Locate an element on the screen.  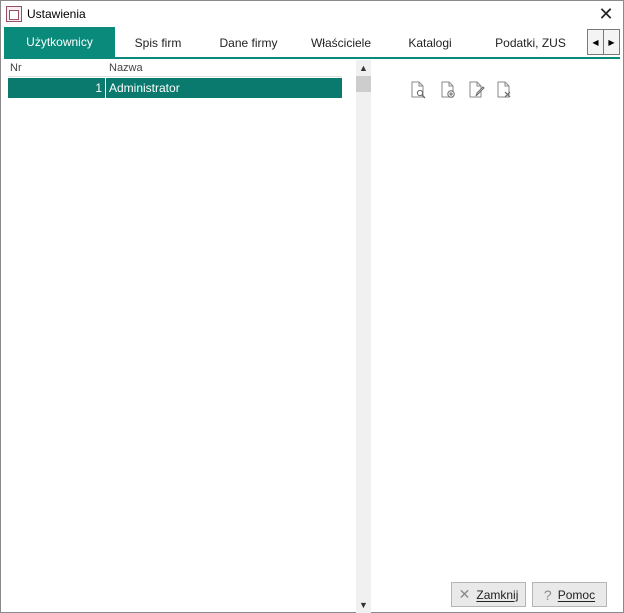
tab-scroll-left-icon: ◀ is located at coordinates (595, 42).